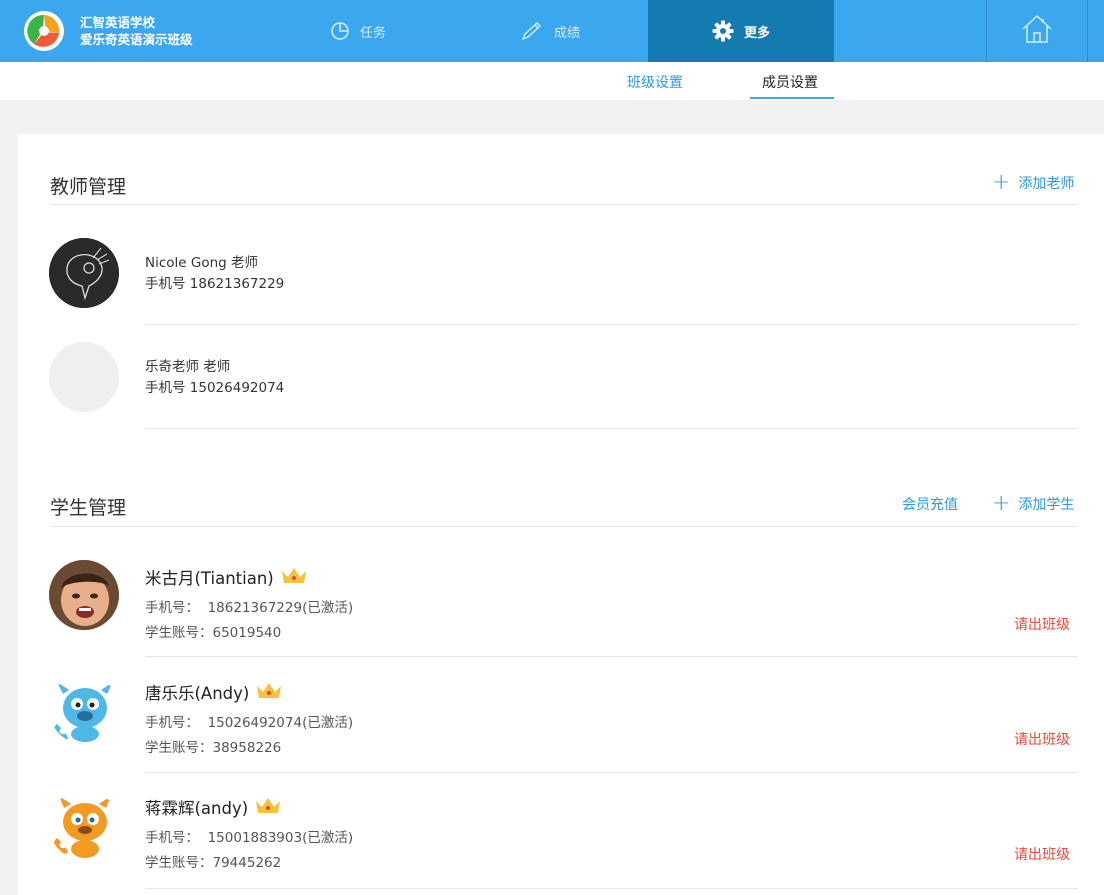  I want to click on student-account: 学生账号：38958226, so click(213, 748).